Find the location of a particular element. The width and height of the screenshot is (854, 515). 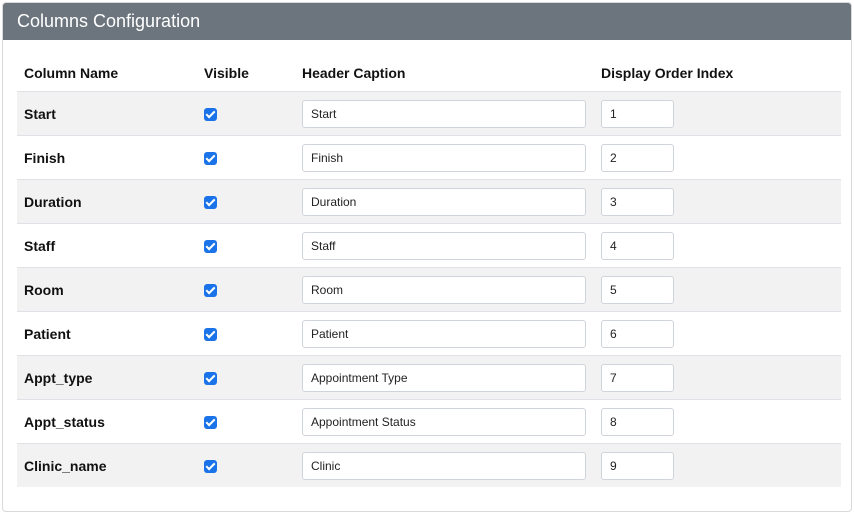

column-name-cell: Start is located at coordinates (107, 113).